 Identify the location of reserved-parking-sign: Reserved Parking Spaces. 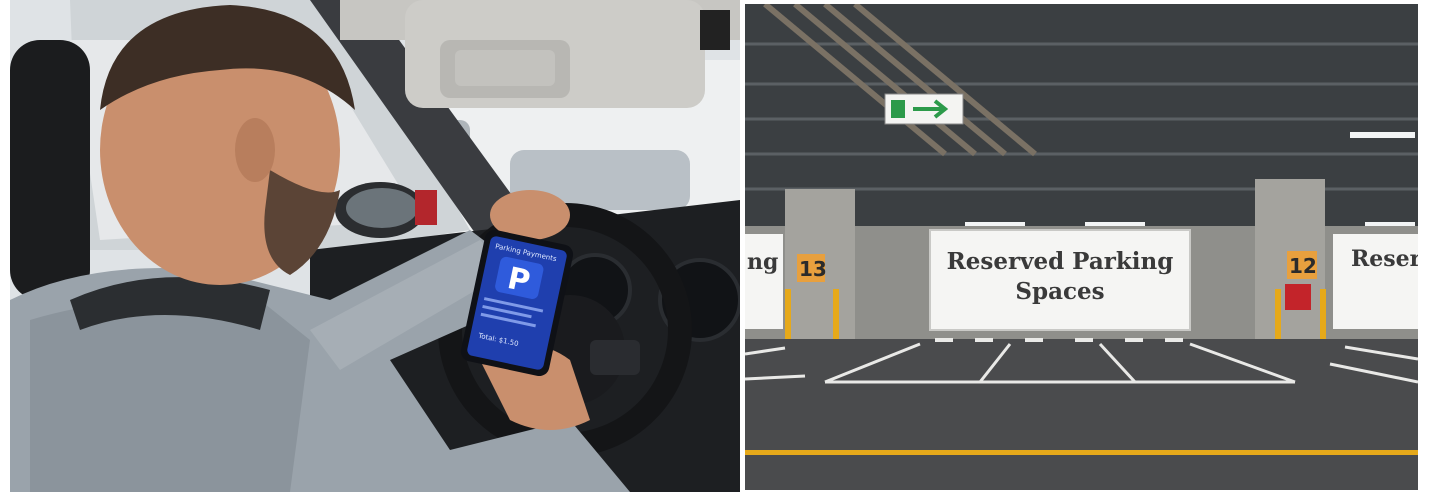
(1060, 280).